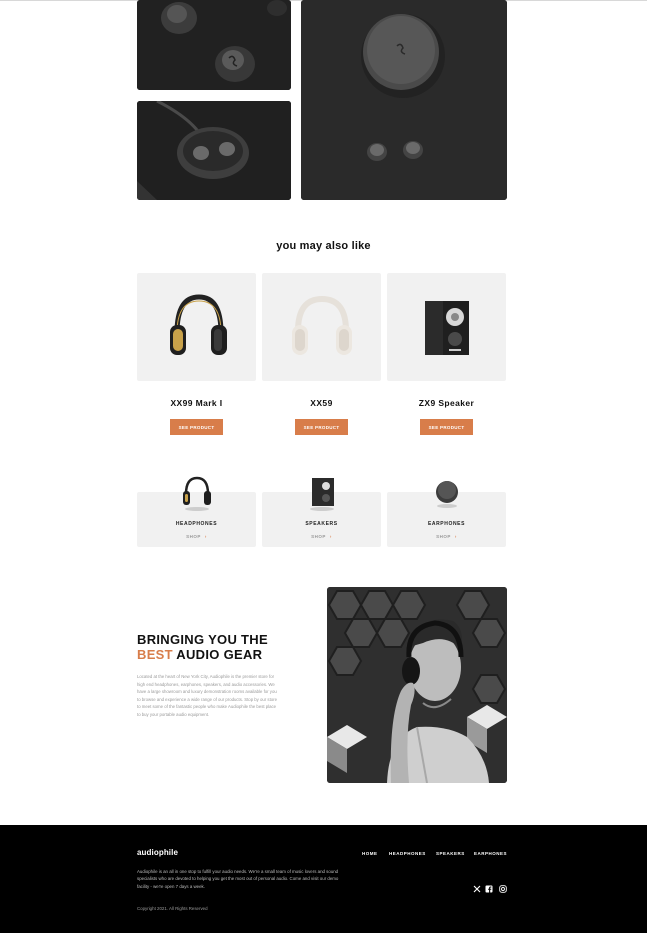  I want to click on category-image-earphones, so click(446, 492).